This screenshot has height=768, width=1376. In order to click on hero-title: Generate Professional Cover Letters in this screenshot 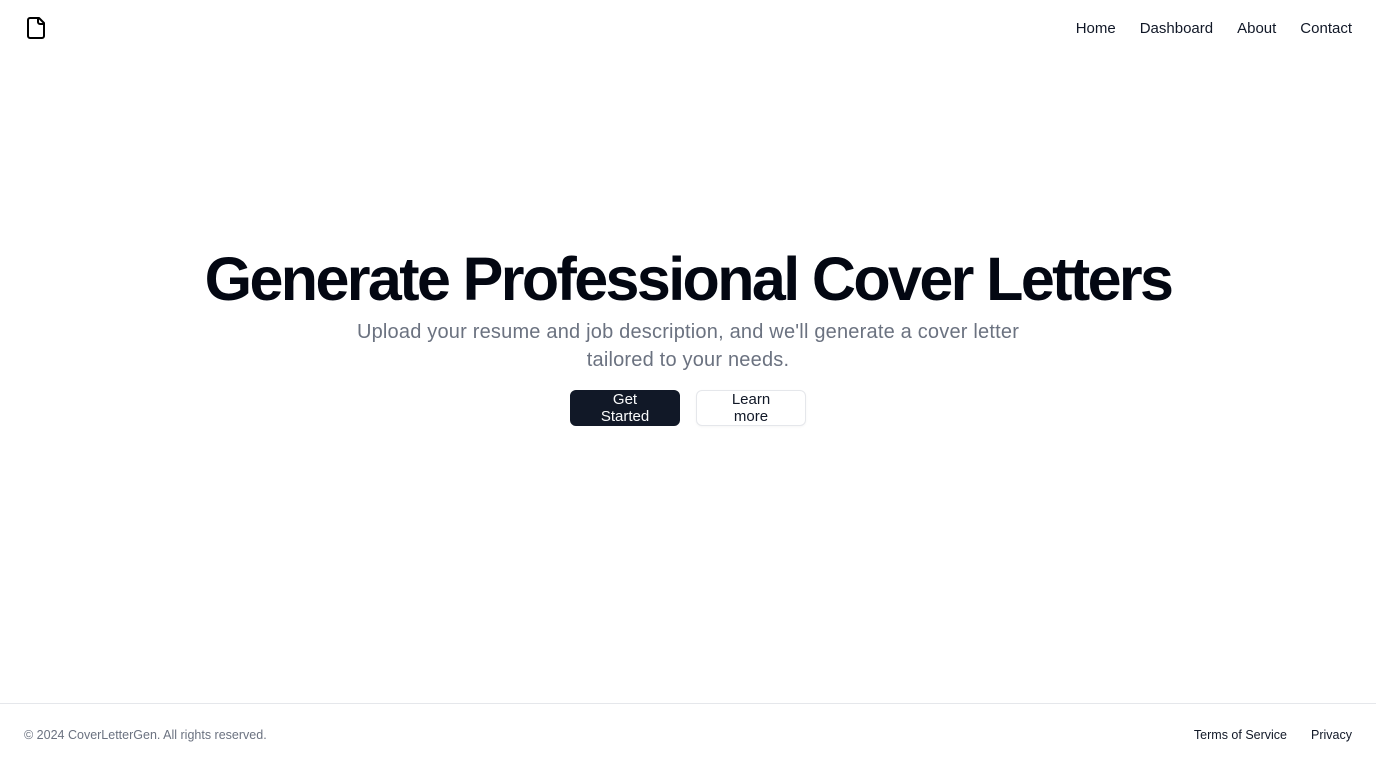, I will do `click(689, 279)`.